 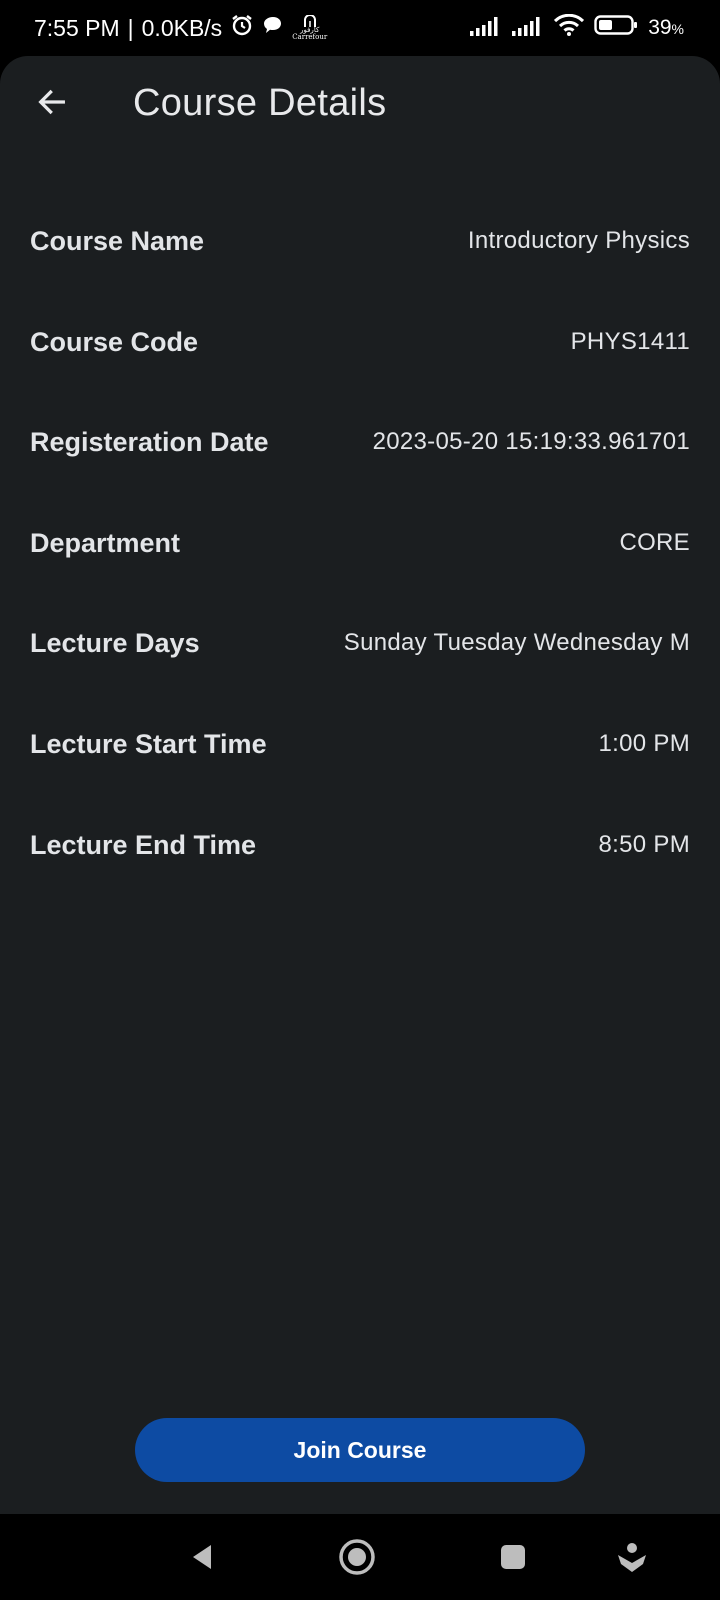 I want to click on arrow-left-icon, so click(x=51, y=102).